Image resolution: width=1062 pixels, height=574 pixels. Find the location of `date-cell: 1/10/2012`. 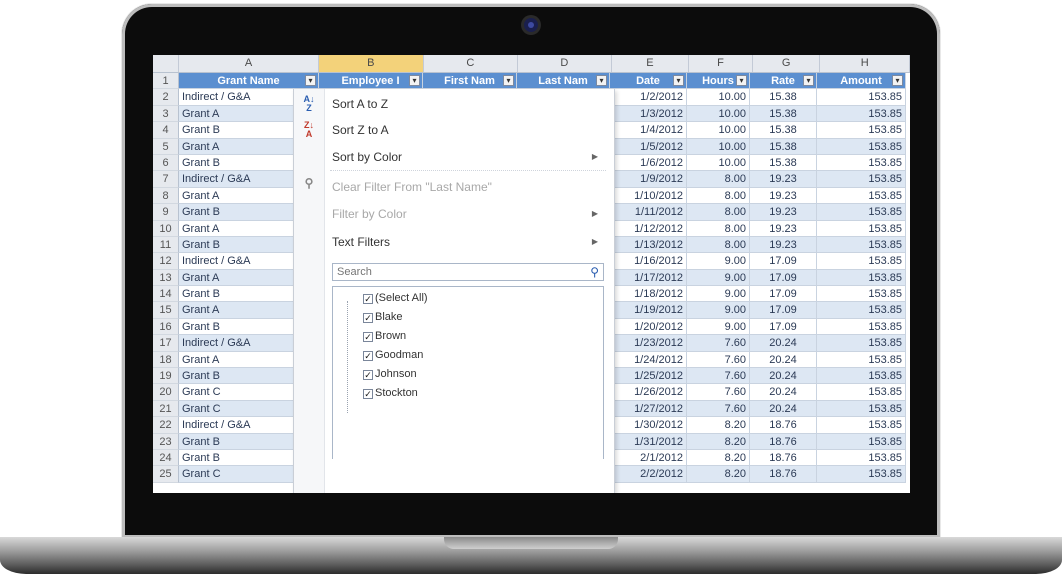

date-cell: 1/10/2012 is located at coordinates (648, 196).